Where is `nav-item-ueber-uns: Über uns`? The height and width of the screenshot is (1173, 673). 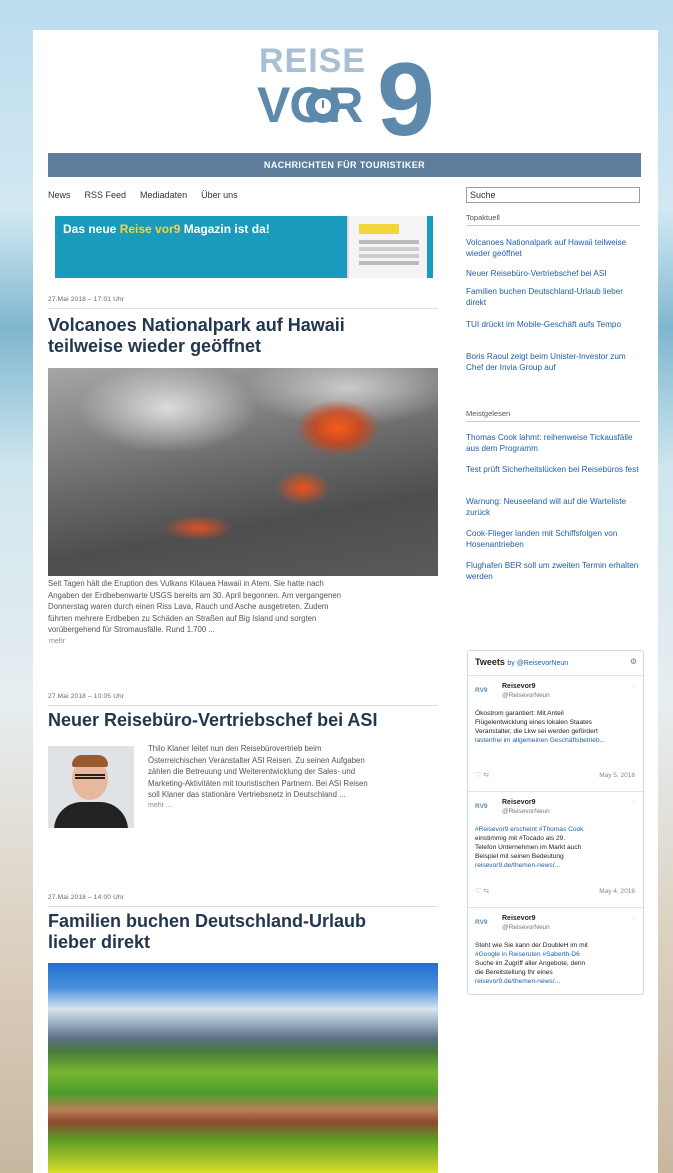 nav-item-ueber-uns: Über uns is located at coordinates (219, 198).